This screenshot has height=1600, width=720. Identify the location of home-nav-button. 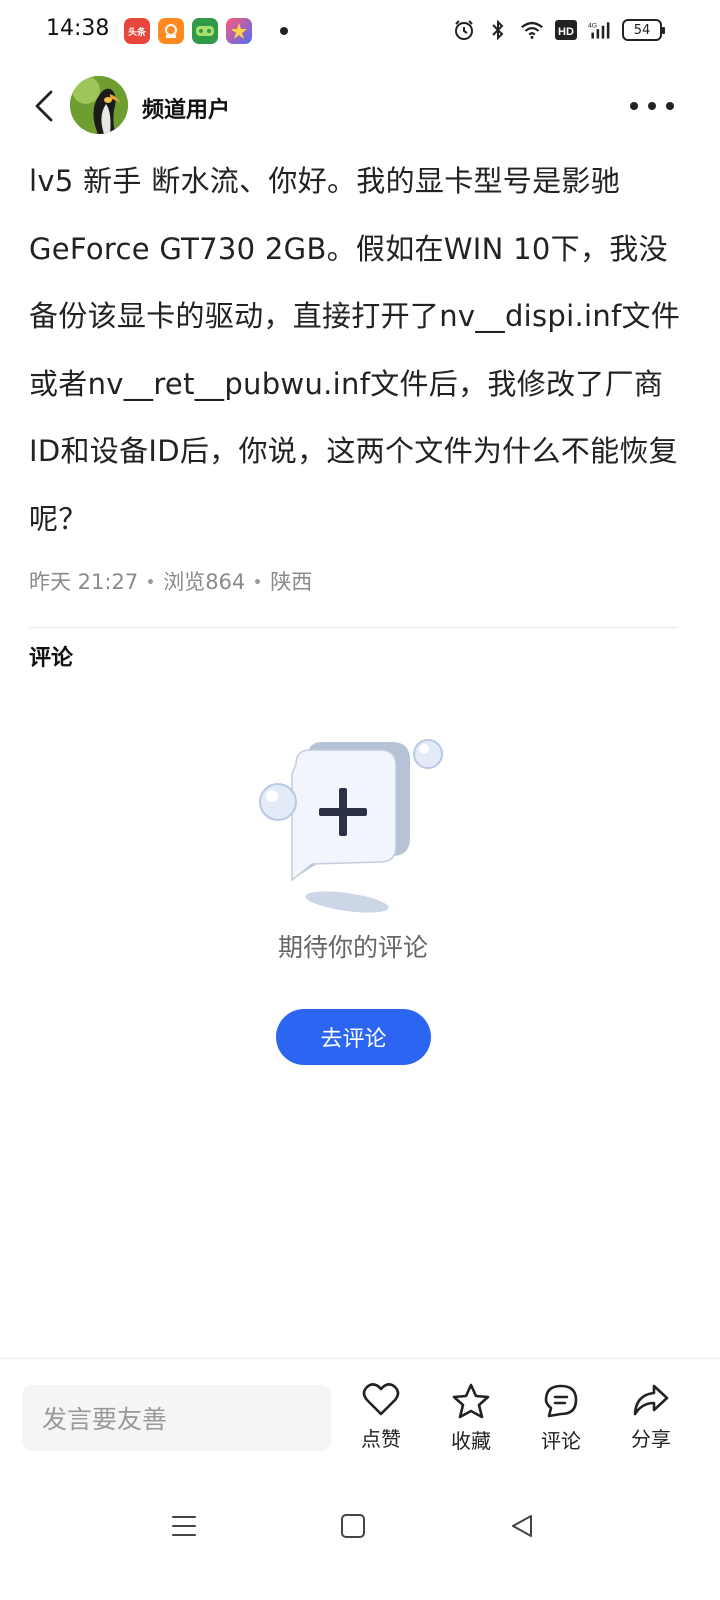
(353, 1526).